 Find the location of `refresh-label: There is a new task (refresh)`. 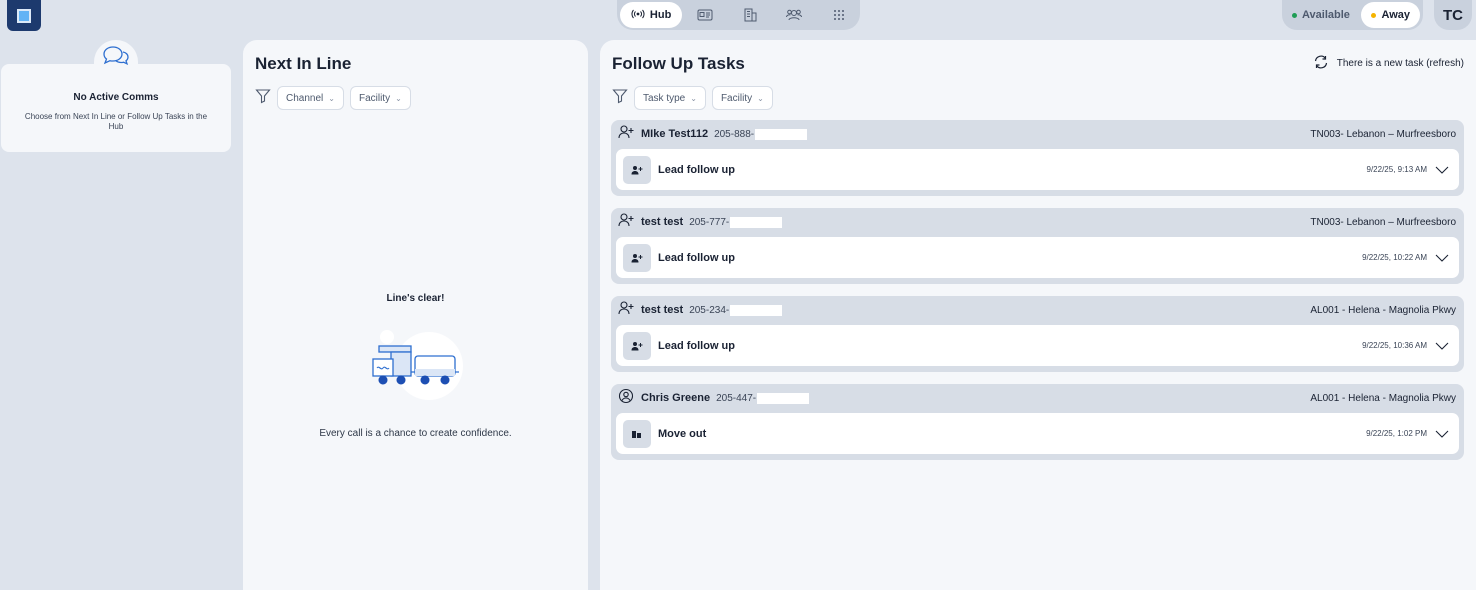

refresh-label: There is a new task (refresh) is located at coordinates (1400, 63).